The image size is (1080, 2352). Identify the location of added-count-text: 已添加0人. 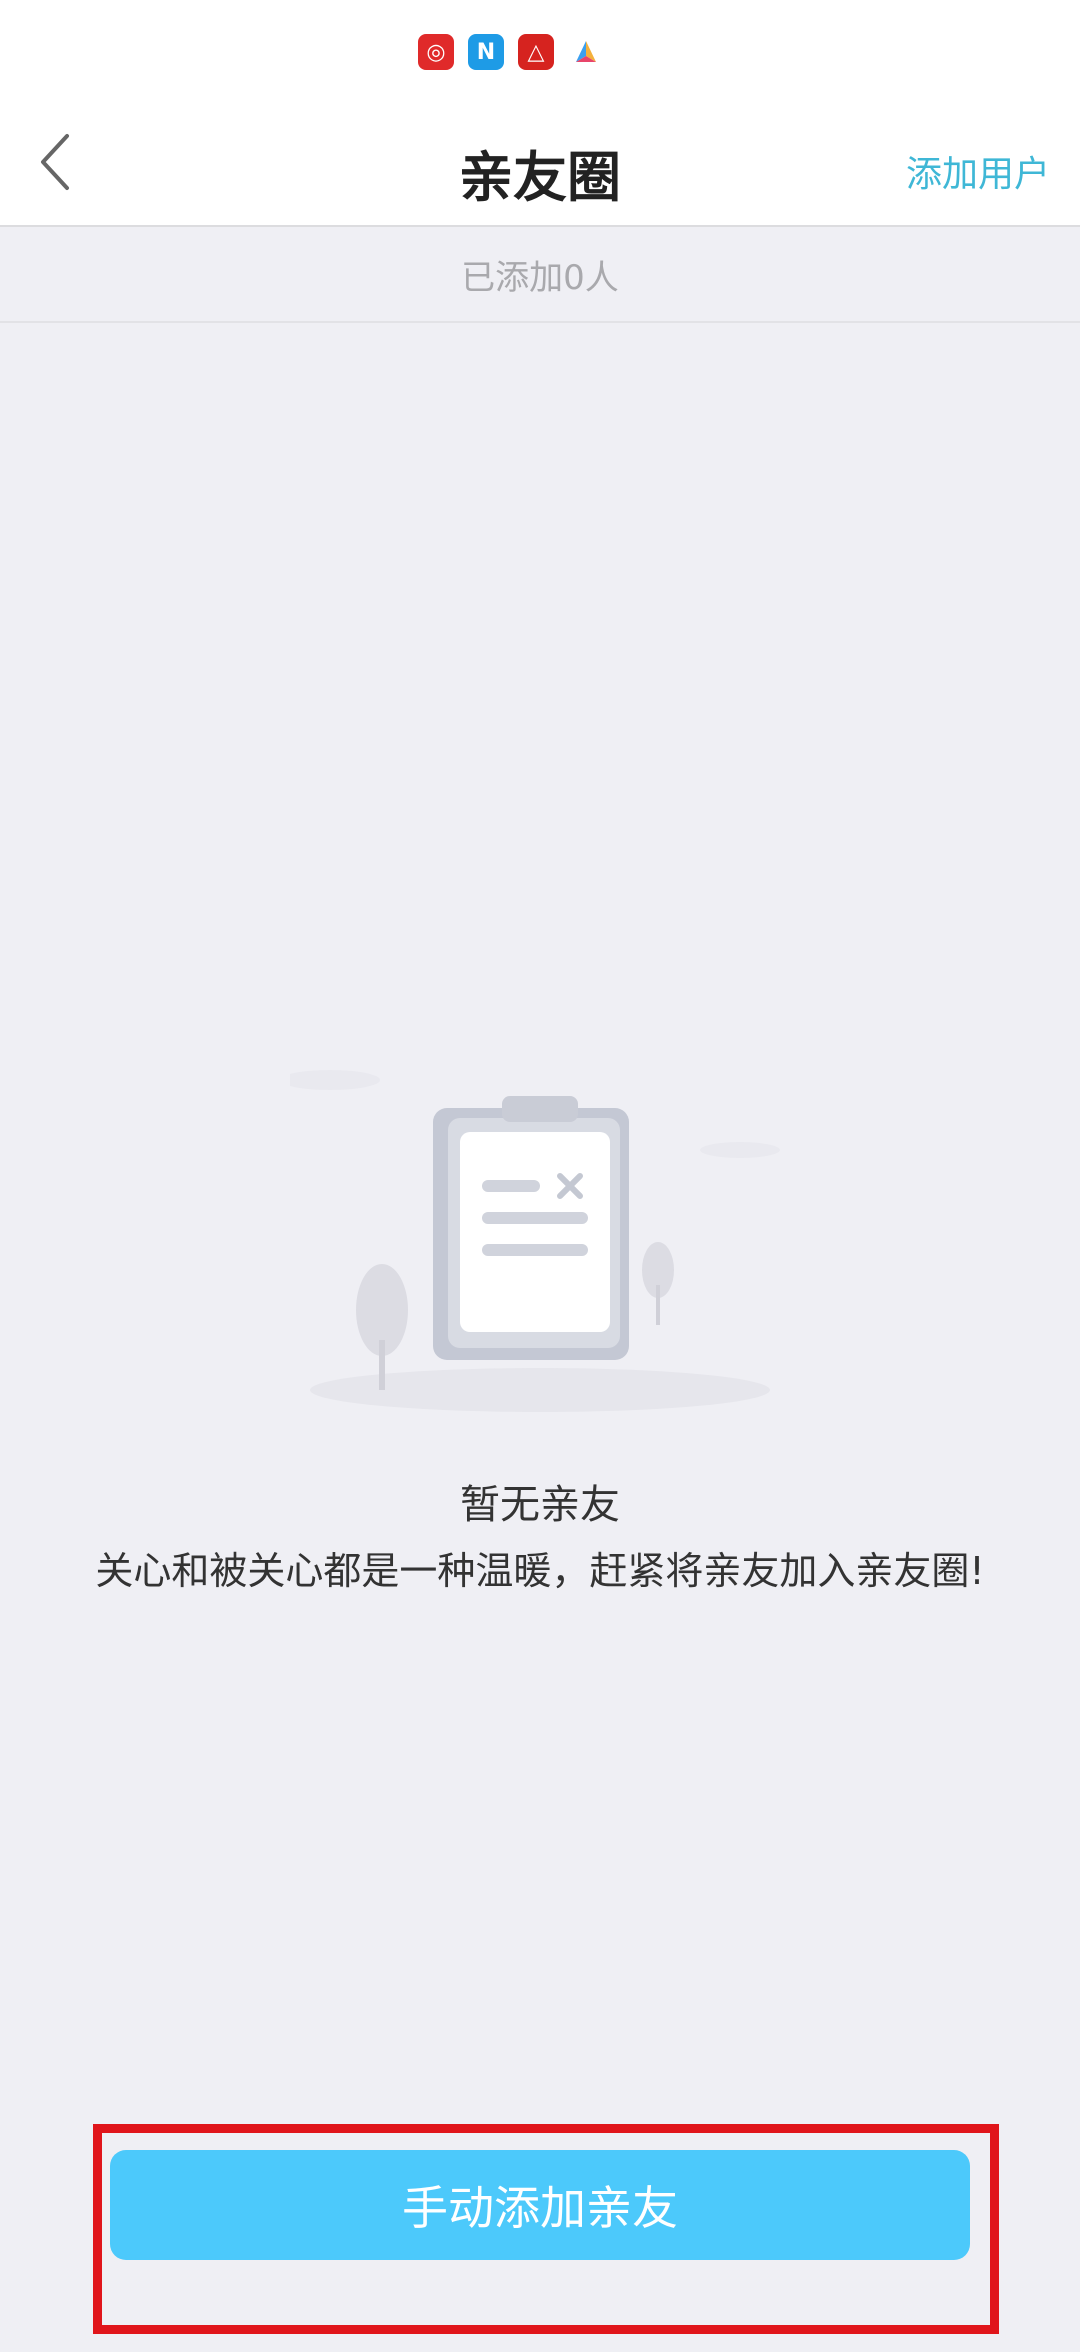
(540, 275).